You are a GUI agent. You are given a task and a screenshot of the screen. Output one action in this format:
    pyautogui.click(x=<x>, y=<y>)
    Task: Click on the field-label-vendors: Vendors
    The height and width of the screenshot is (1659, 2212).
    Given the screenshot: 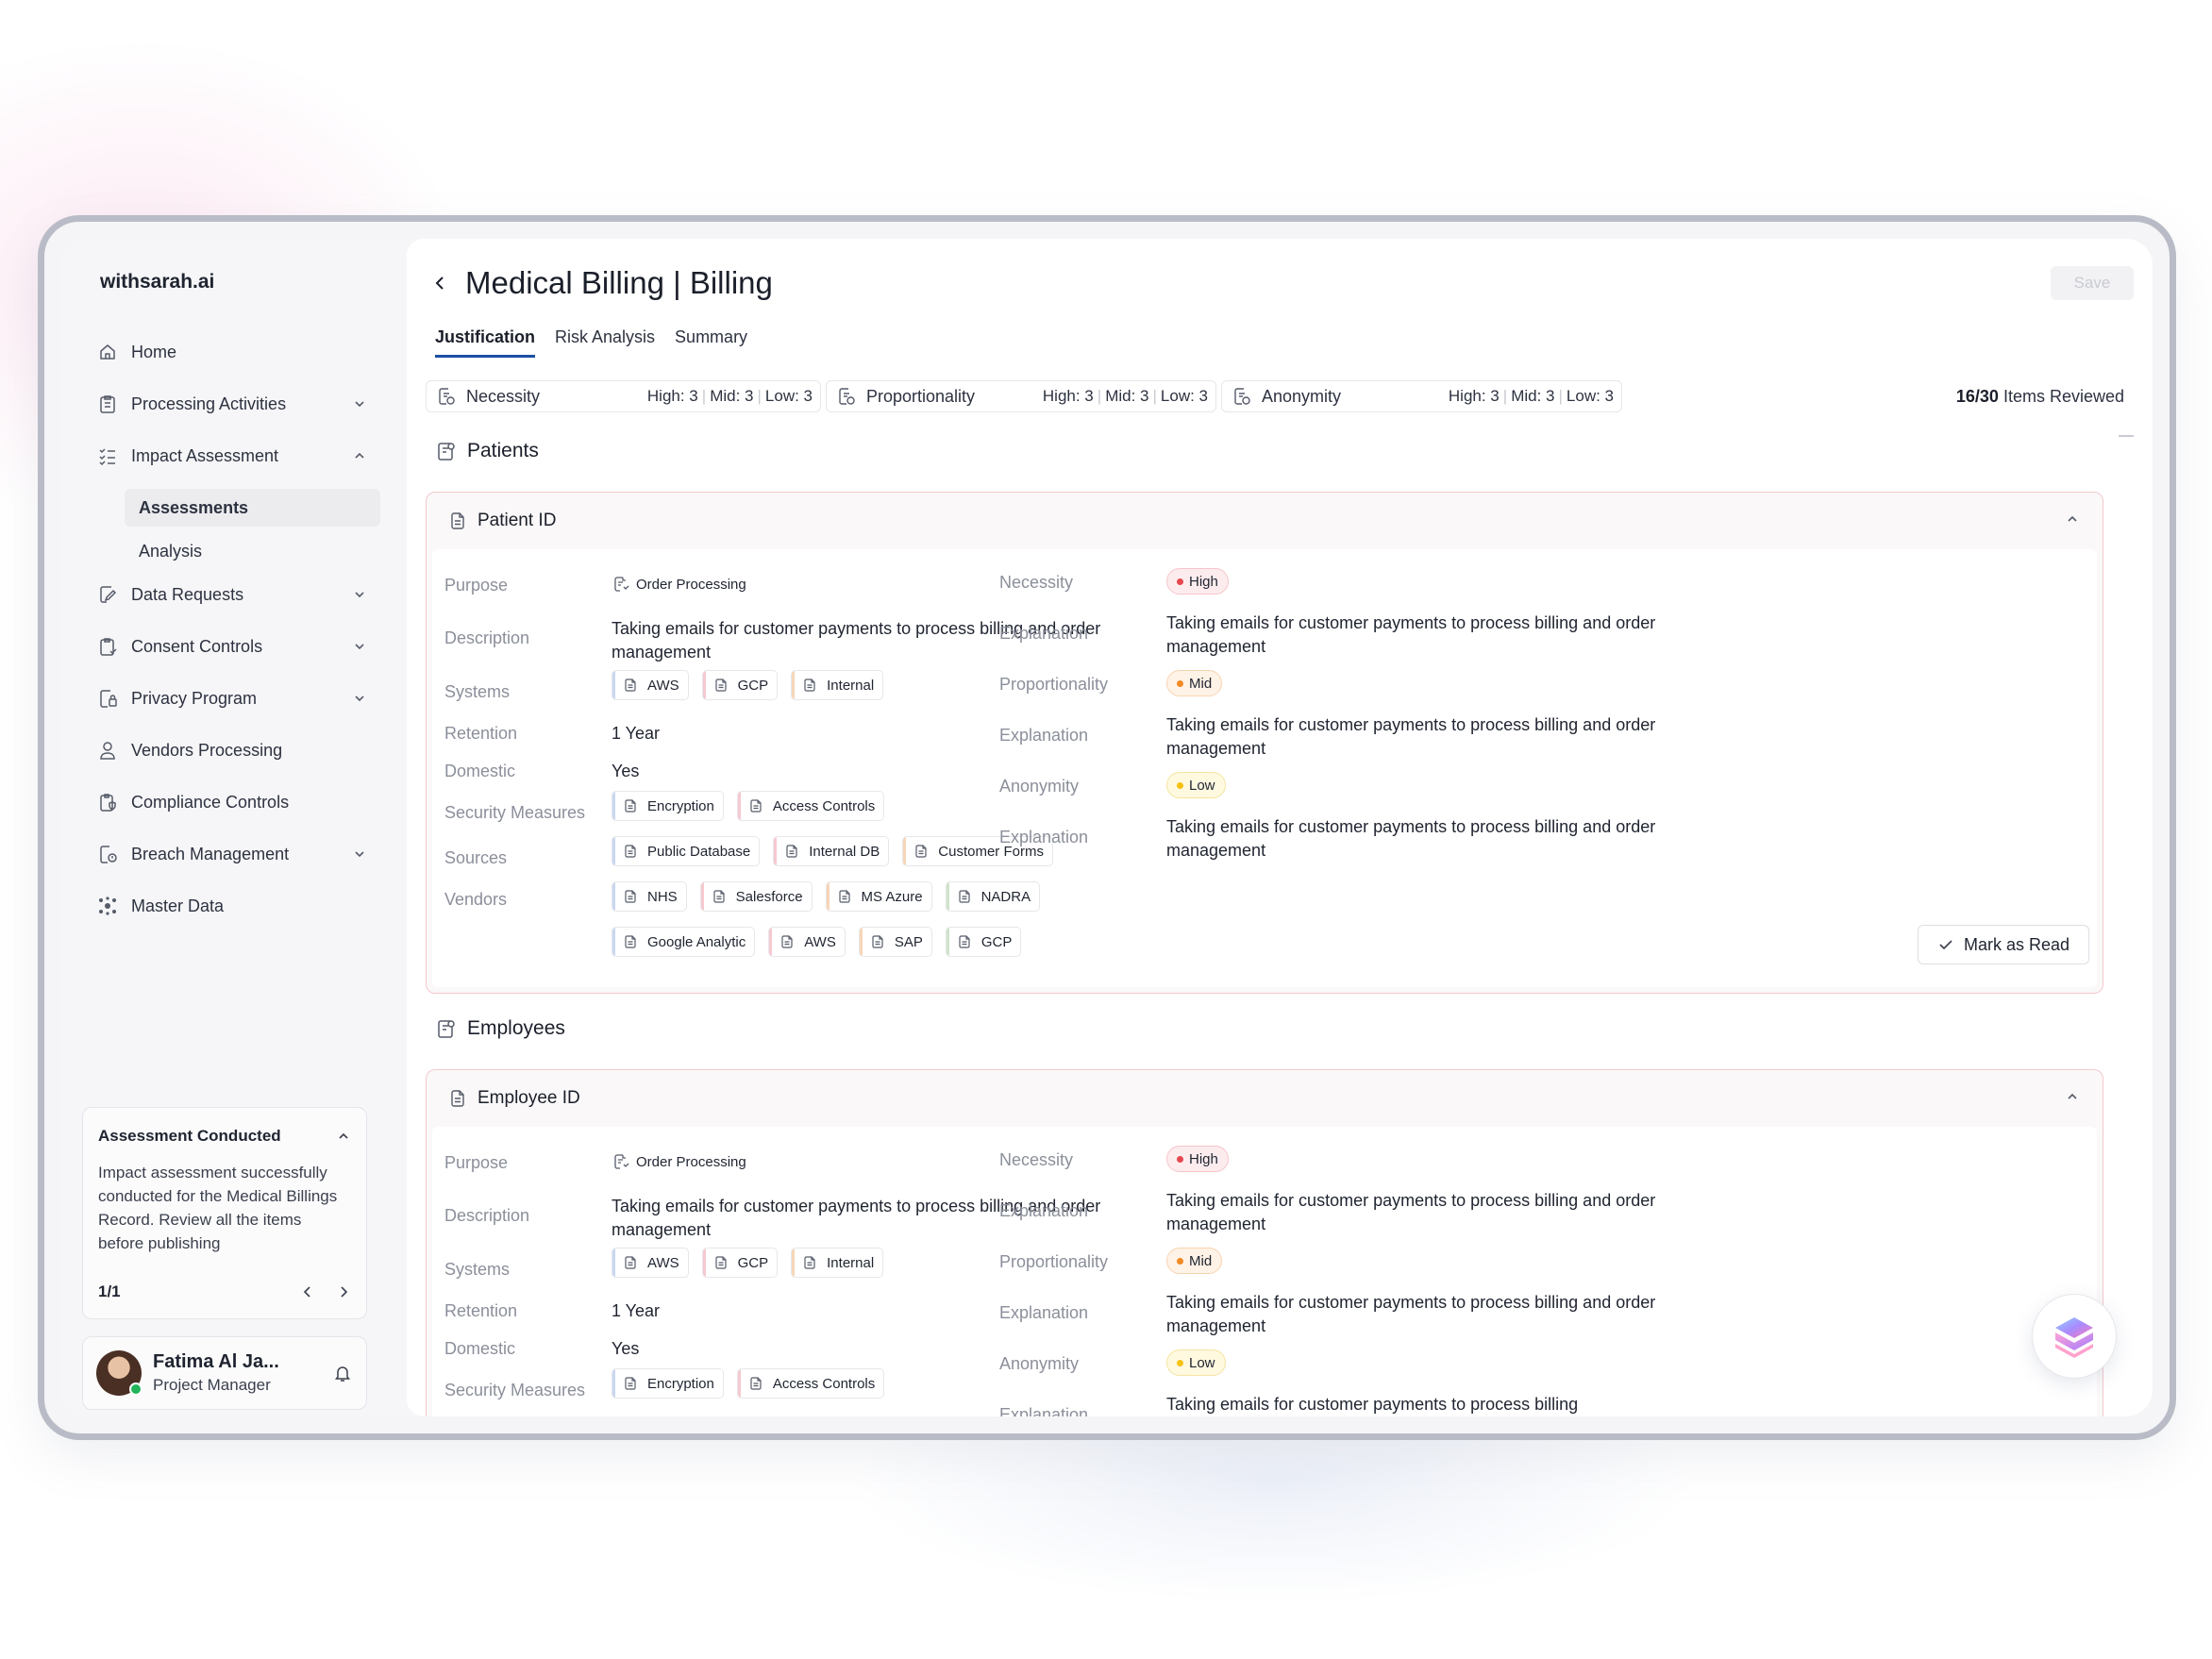 What is the action you would take?
    pyautogui.click(x=476, y=900)
    